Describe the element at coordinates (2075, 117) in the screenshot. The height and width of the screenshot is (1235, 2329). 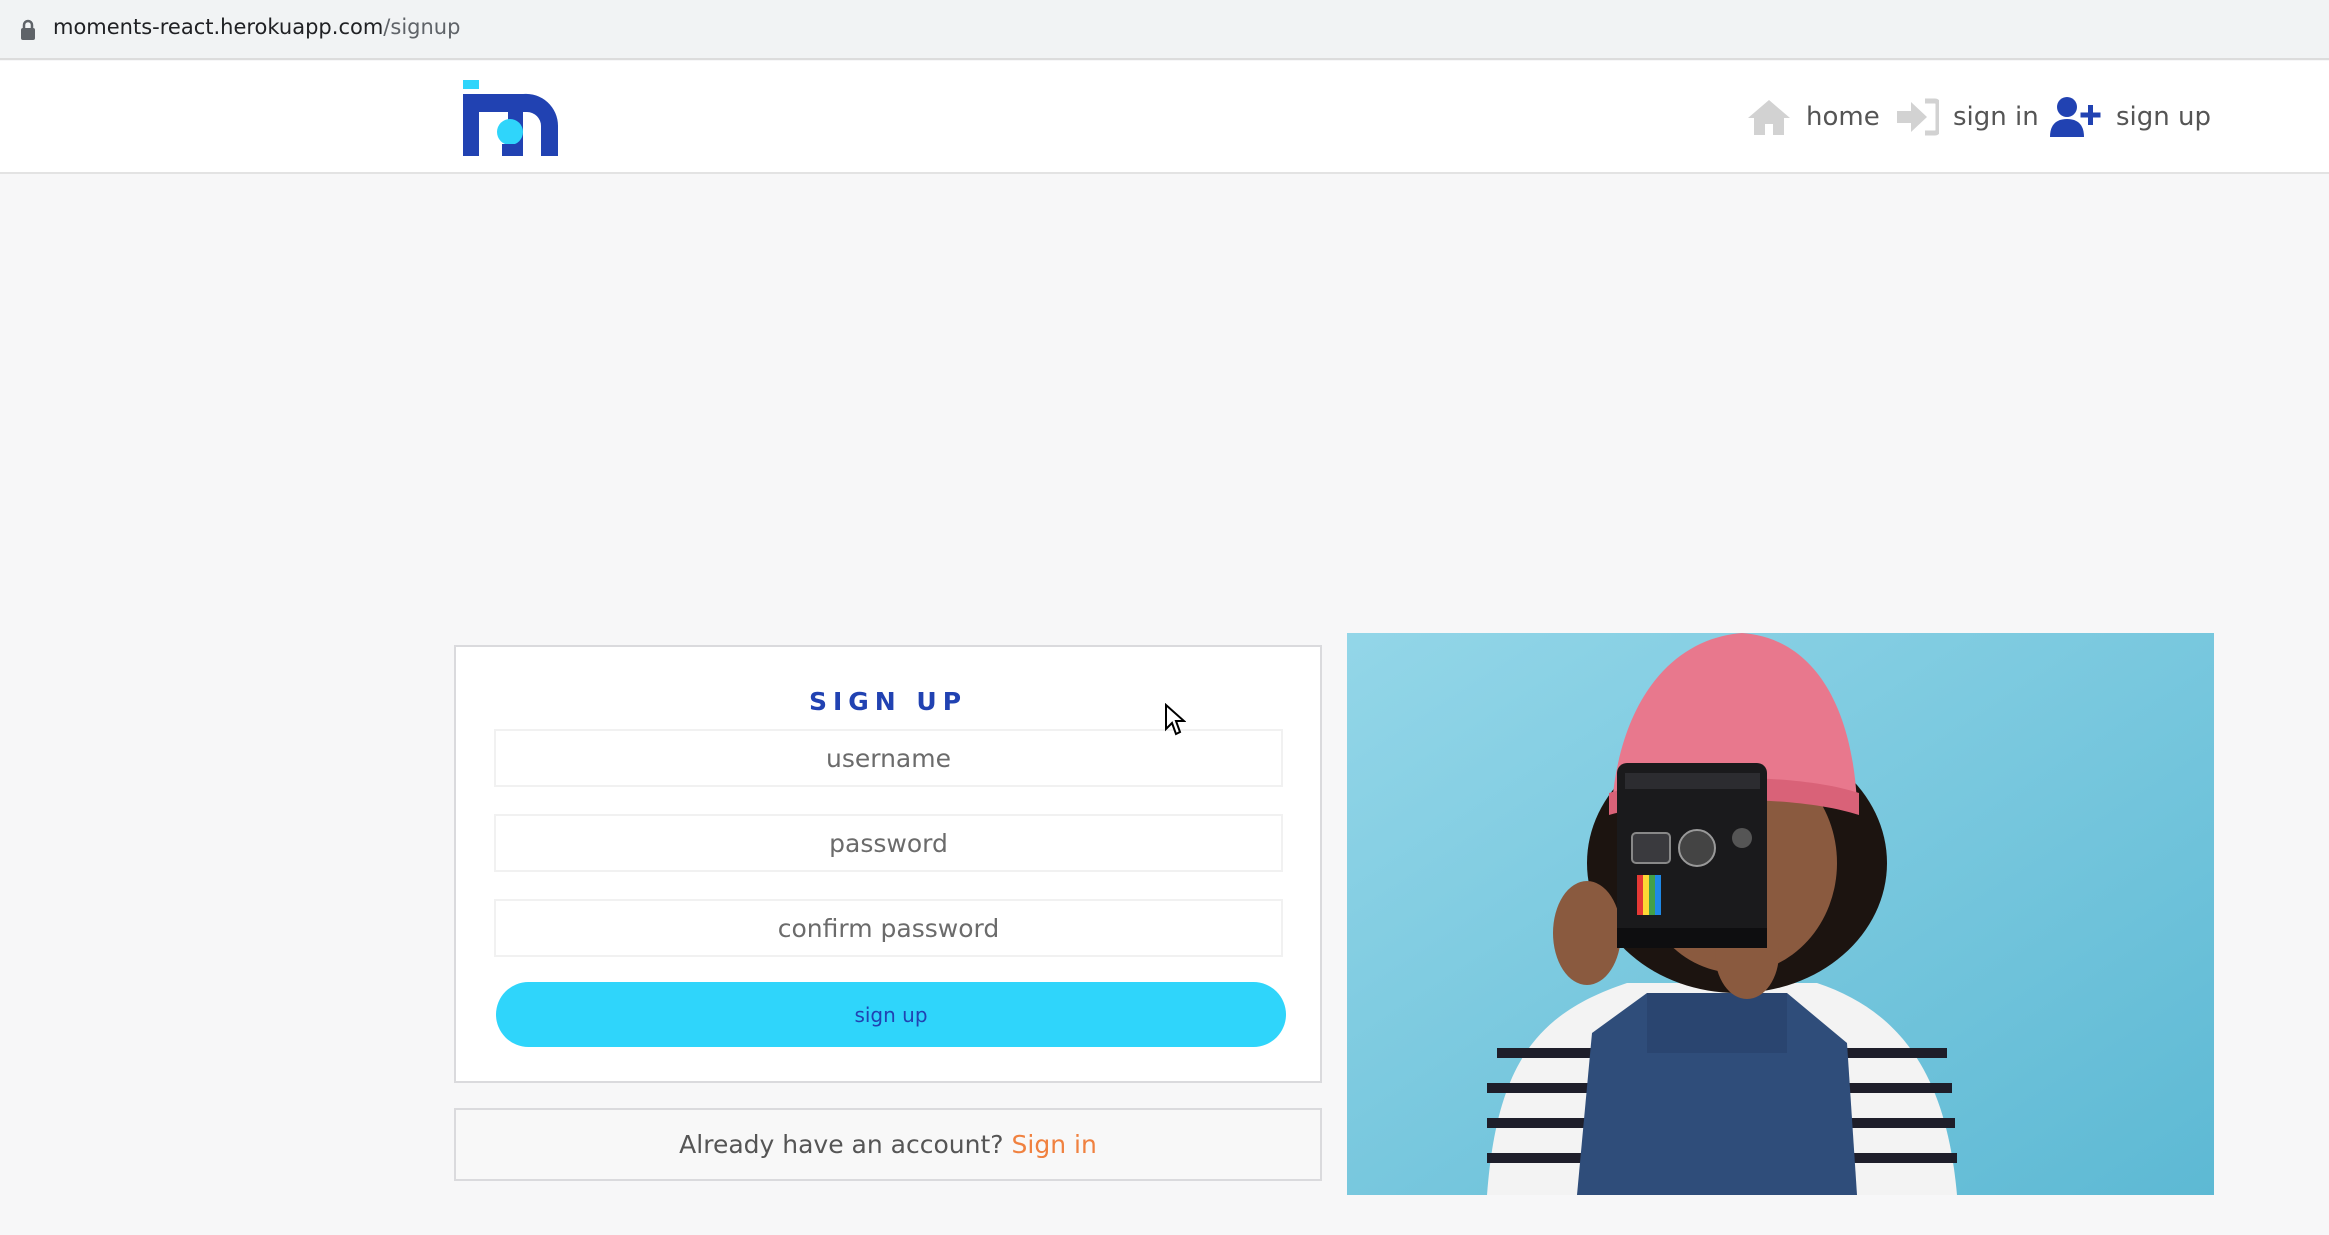
I see `user-plus-icon` at that location.